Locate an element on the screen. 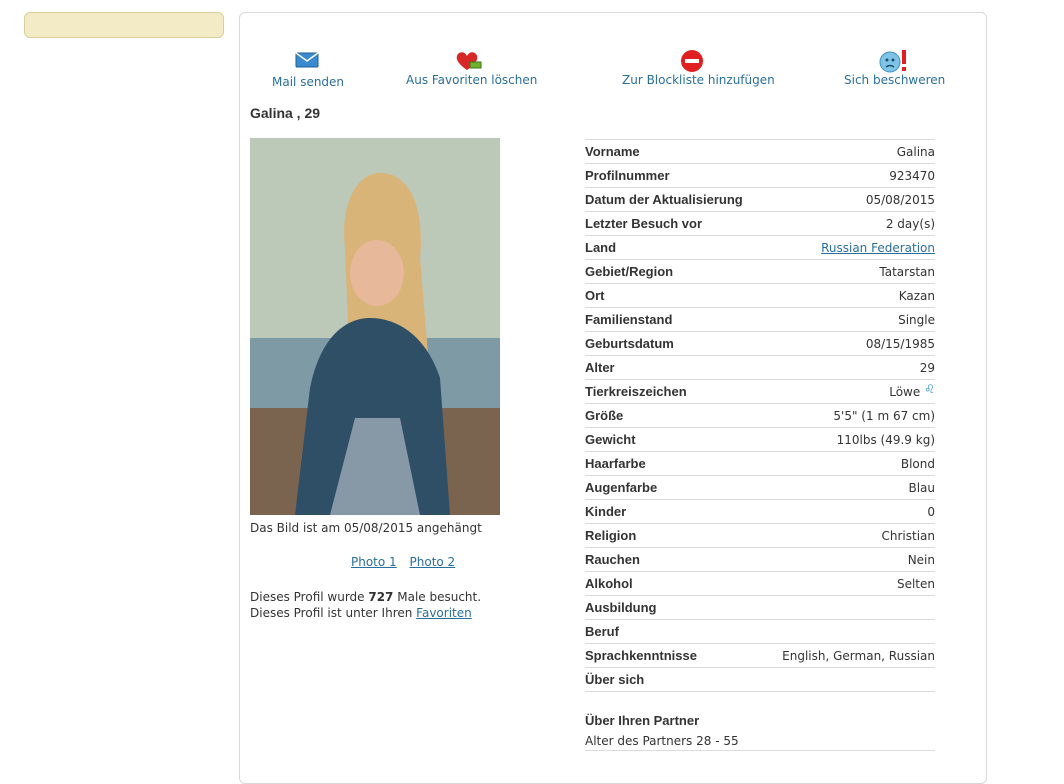 Image resolution: width=1064 pixels, height=784 pixels. detail-row: Profilnummer 923470 is located at coordinates (760, 175).